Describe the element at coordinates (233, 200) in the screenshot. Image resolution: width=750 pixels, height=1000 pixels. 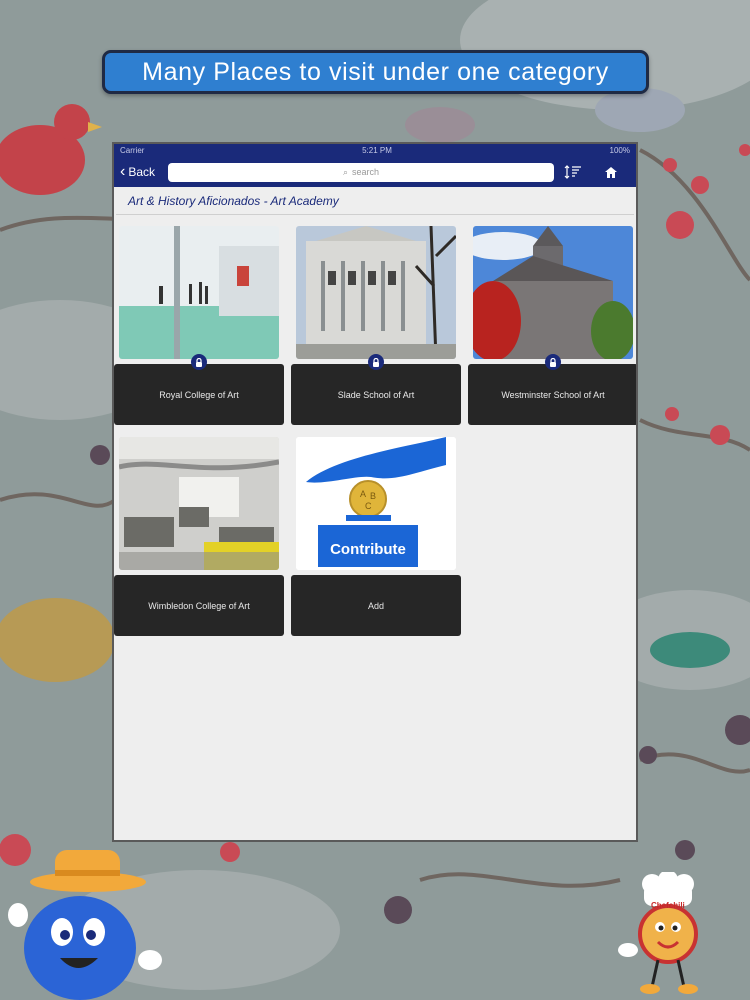
I see `category-title: Art & History Aficionados - Art Academy` at that location.